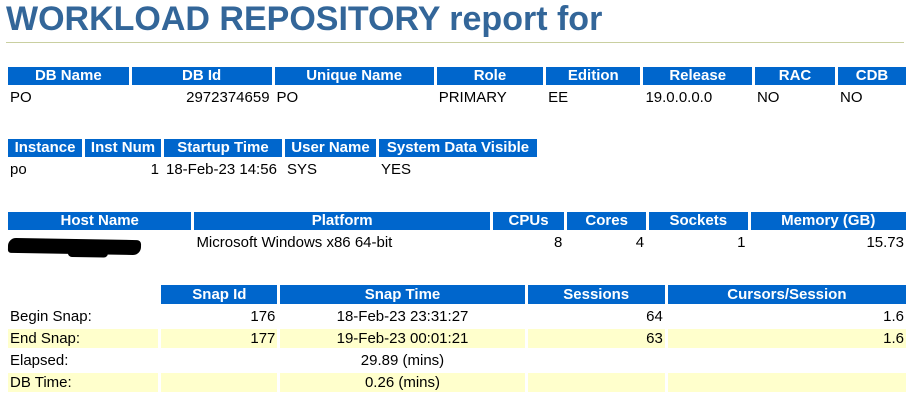 This screenshot has height=406, width=914. What do you see at coordinates (83, 294) in the screenshot?
I see `snap-header-blank` at bounding box center [83, 294].